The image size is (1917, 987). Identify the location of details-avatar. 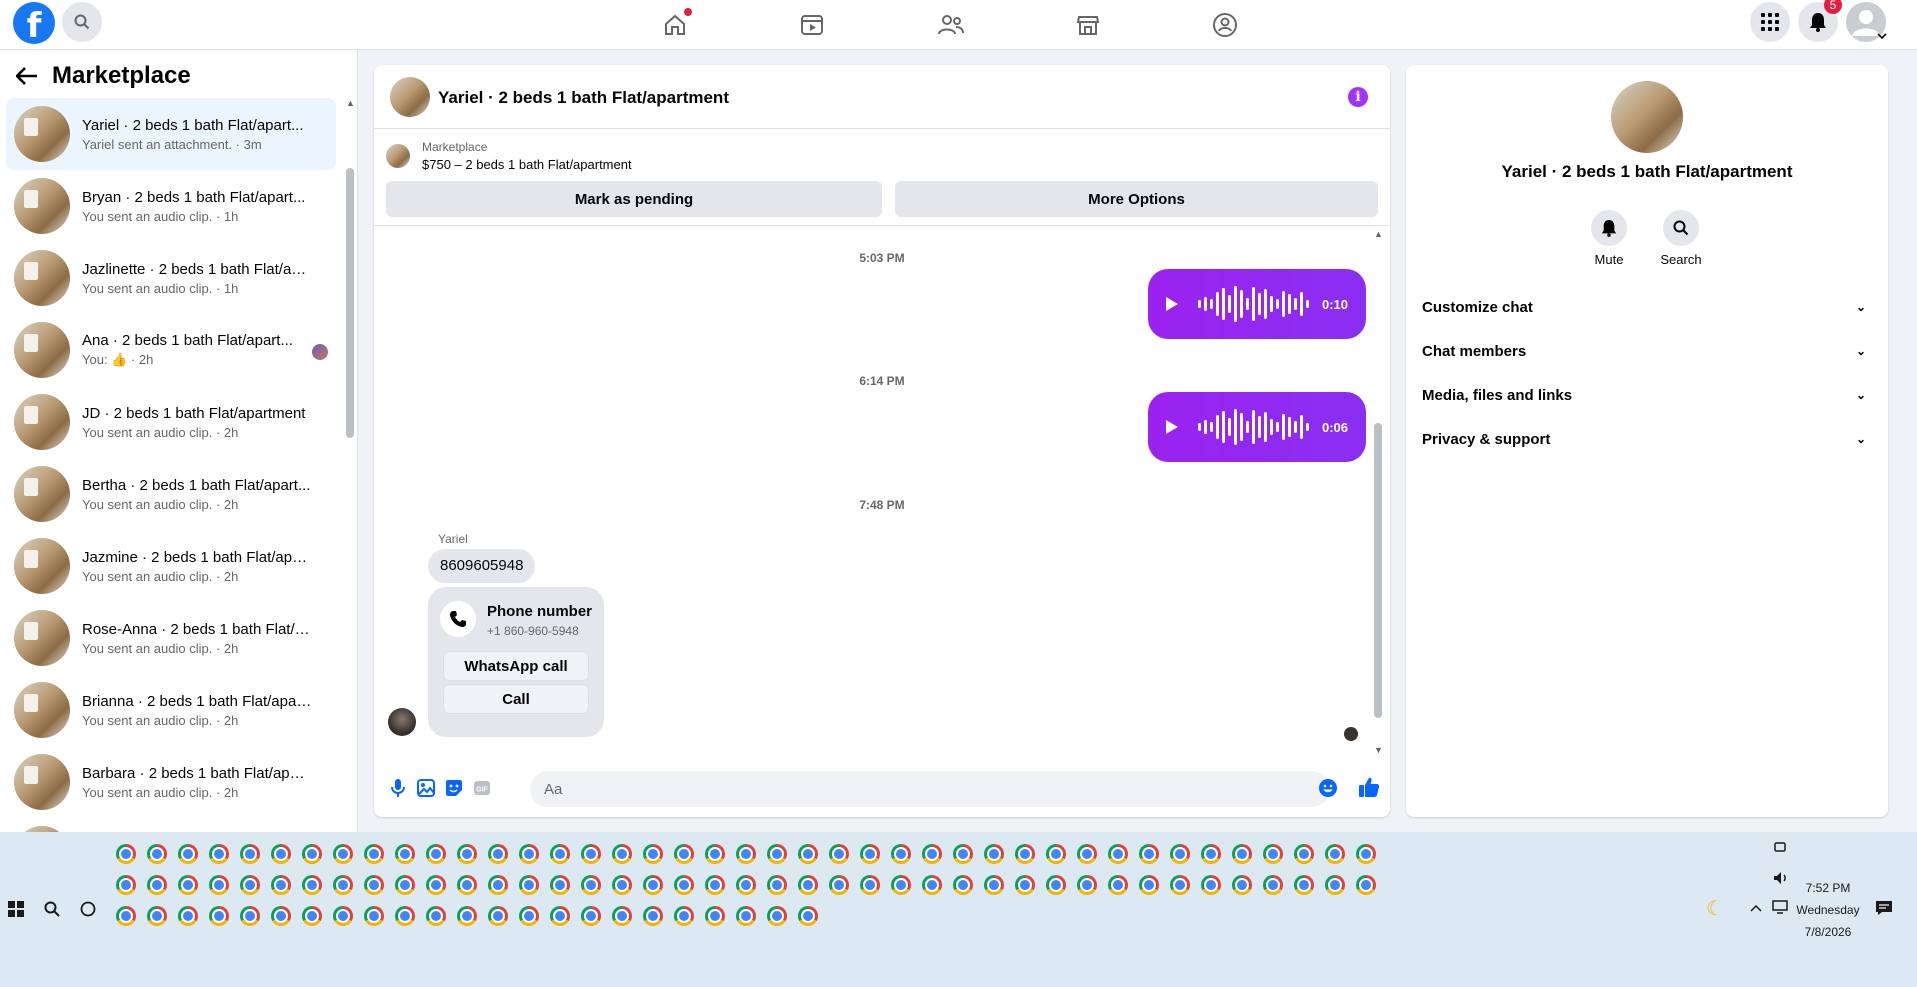
(1647, 117).